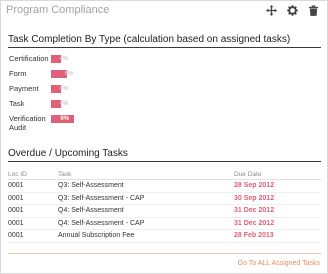 This screenshot has width=328, height=274. Describe the element at coordinates (29, 58) in the screenshot. I see `completion-row-label: Certification` at that location.